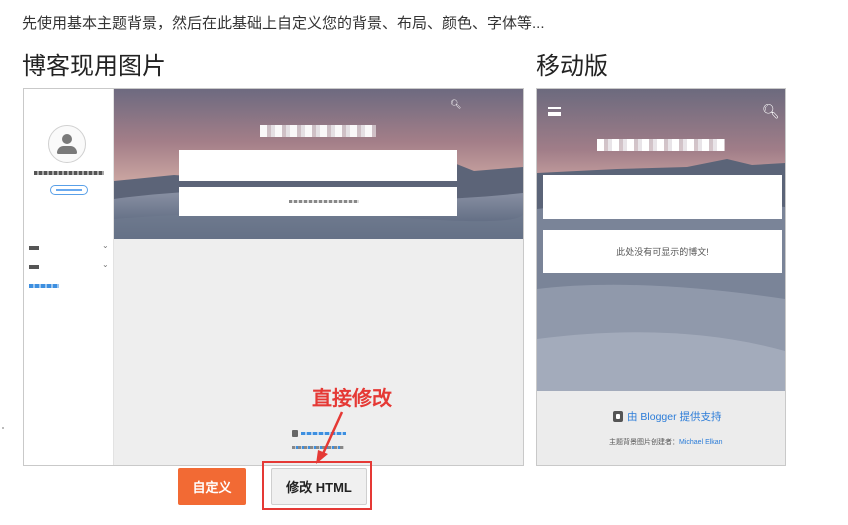  What do you see at coordinates (661, 428) in the screenshot?
I see `mobile-preview-footer: 由 Blogger 提供支持 主题背景图片创建者：Michael Elkan` at bounding box center [661, 428].